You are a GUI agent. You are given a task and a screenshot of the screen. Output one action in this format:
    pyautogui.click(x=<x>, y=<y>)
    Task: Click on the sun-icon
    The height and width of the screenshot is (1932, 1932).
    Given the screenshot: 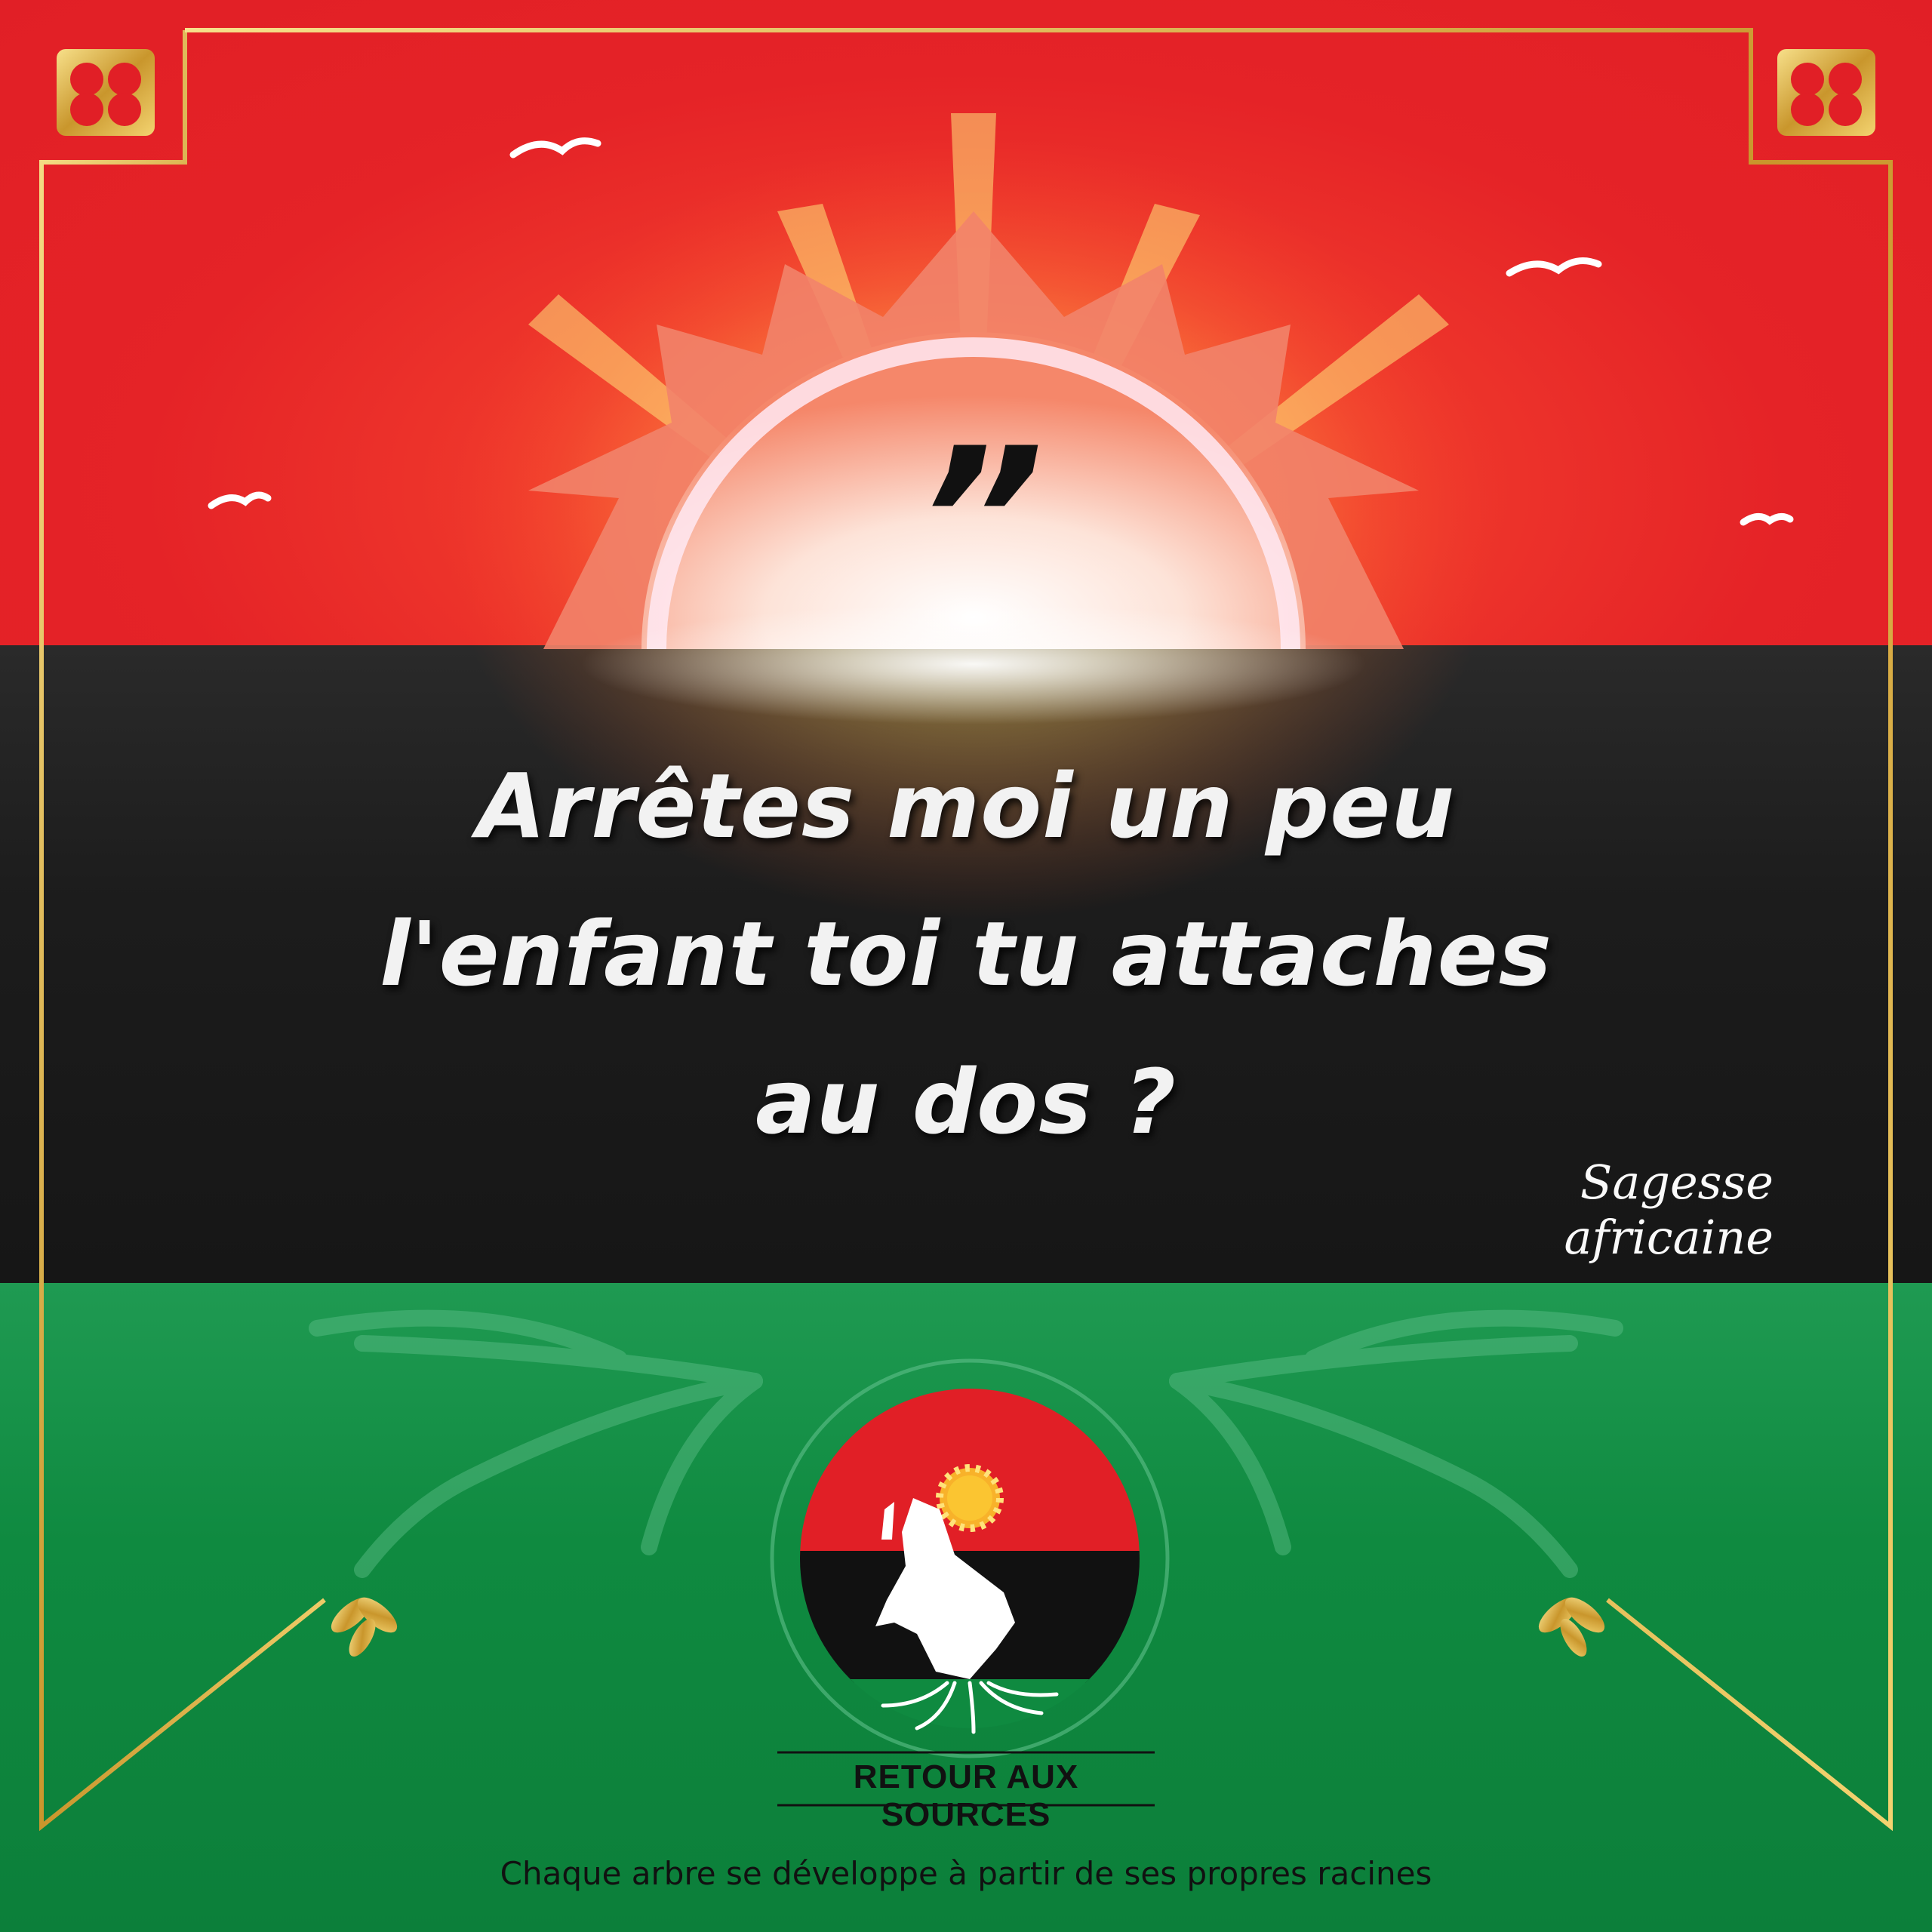 What is the action you would take?
    pyautogui.click(x=970, y=1498)
    